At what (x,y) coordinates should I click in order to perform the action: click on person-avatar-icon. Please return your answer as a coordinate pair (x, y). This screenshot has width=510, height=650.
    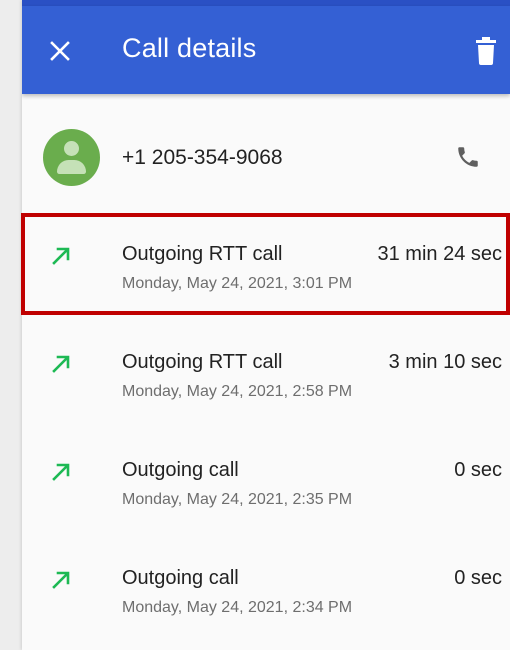
    Looking at the image, I should click on (71, 157).